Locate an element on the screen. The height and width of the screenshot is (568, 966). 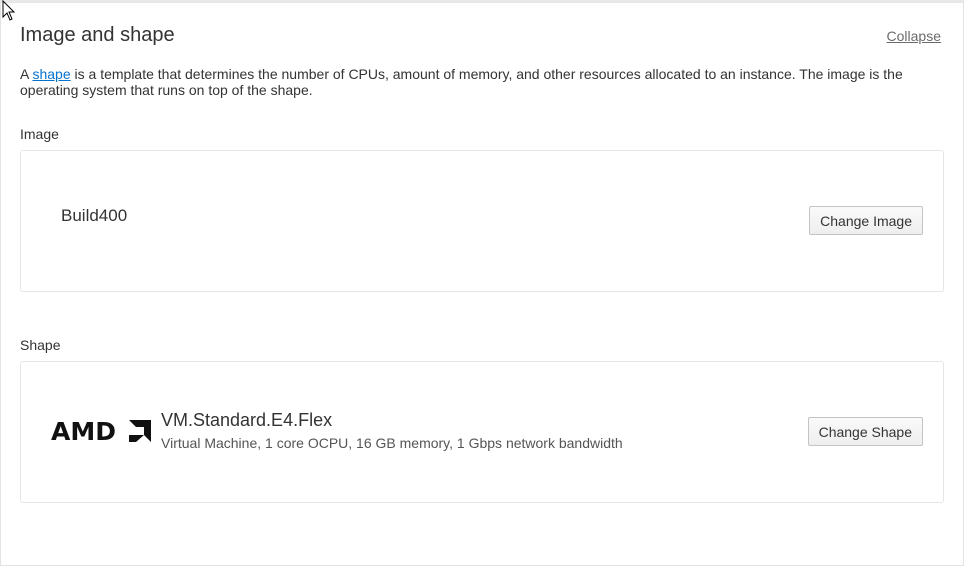
description-prefix: A is located at coordinates (26, 74).